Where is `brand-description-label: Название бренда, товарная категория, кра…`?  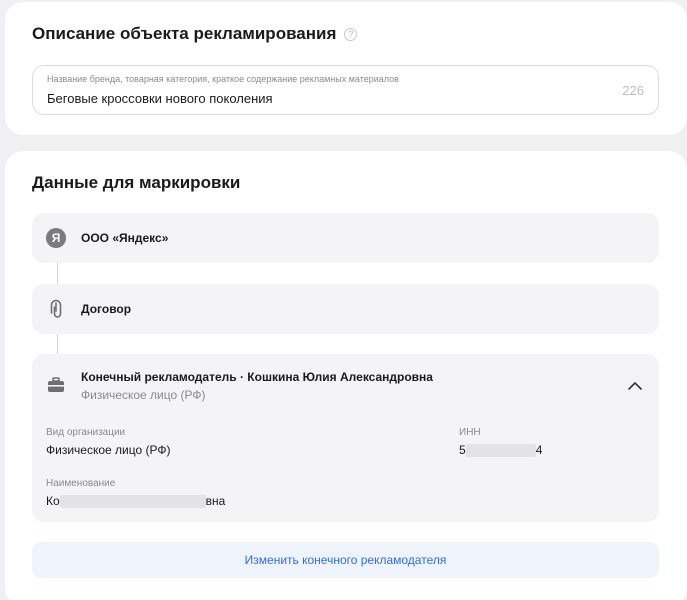
brand-description-label: Название бренда, товарная категория, кра… is located at coordinates (223, 79).